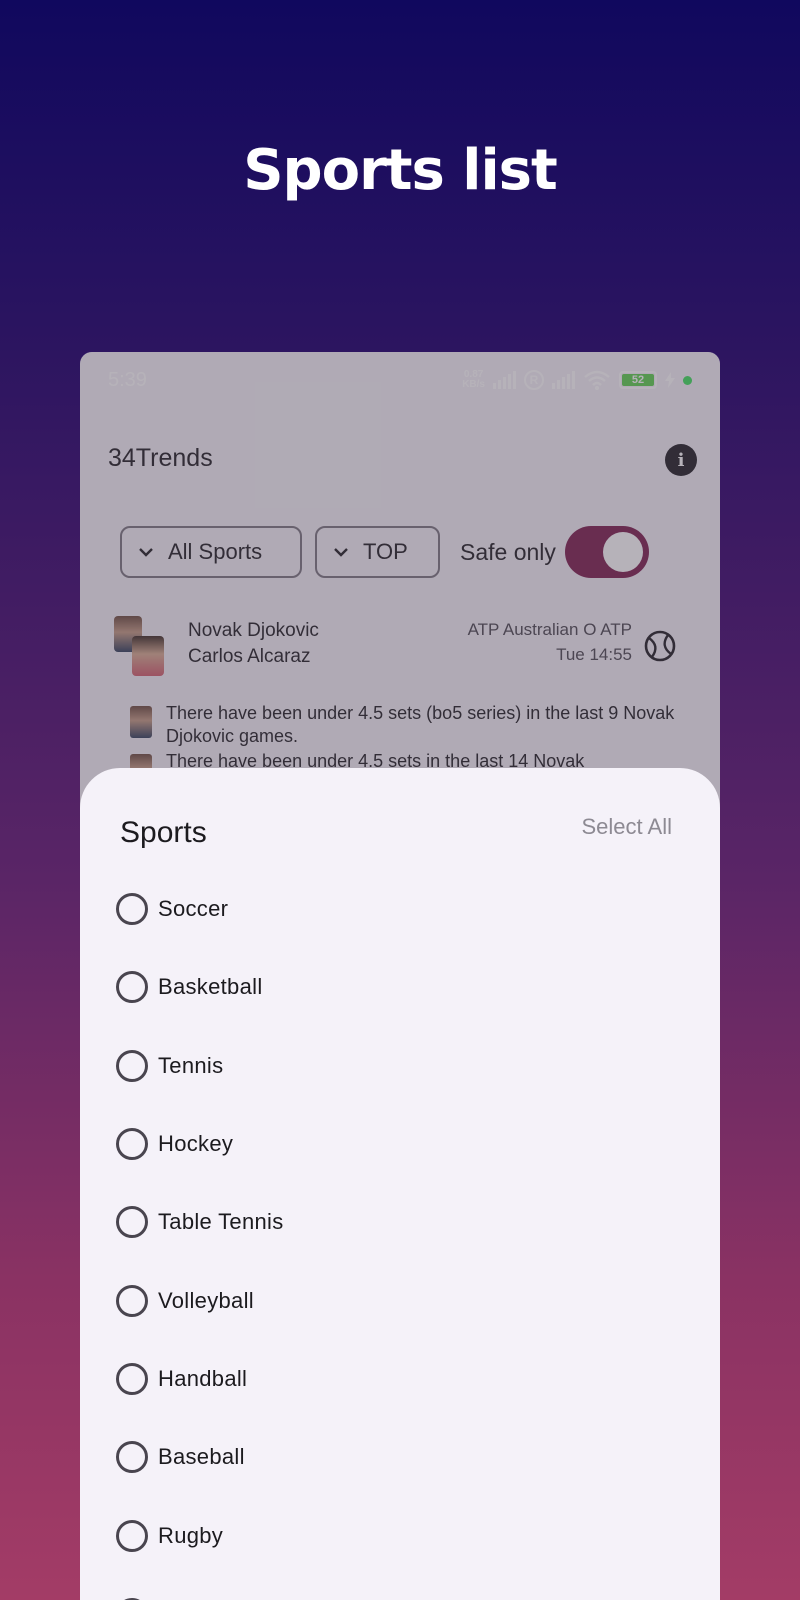  Describe the element at coordinates (670, 380) in the screenshot. I see `charging-icon` at that location.